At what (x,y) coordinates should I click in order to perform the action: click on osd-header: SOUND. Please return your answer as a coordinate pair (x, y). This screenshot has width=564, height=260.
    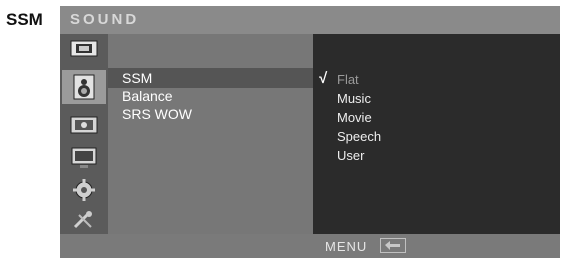
    Looking at the image, I should click on (310, 20).